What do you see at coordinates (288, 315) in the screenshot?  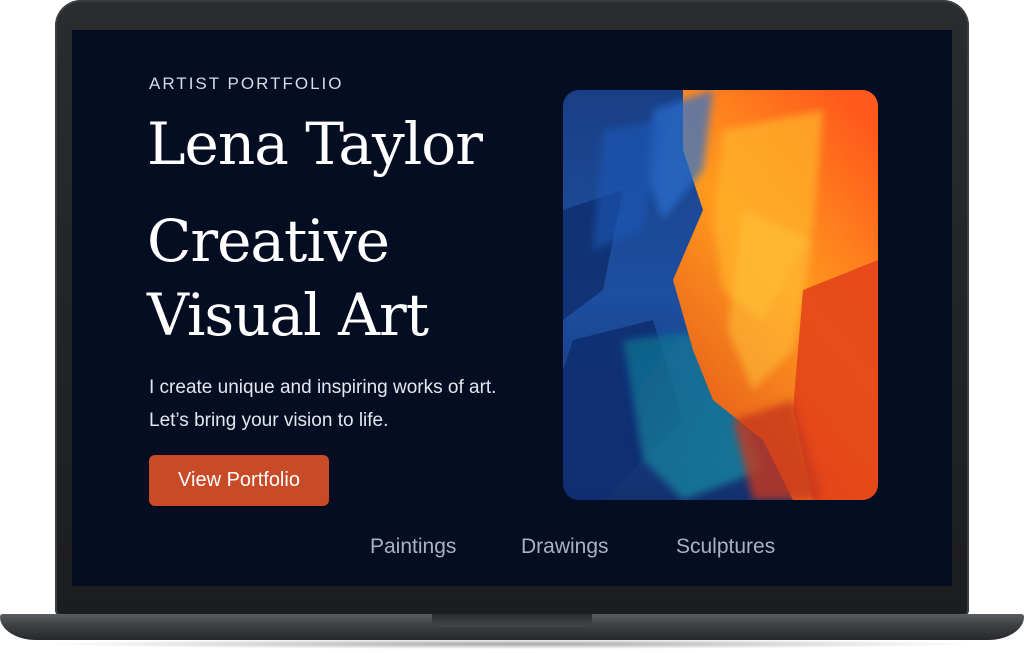 I see `headline-line-2: Visual Art` at bounding box center [288, 315].